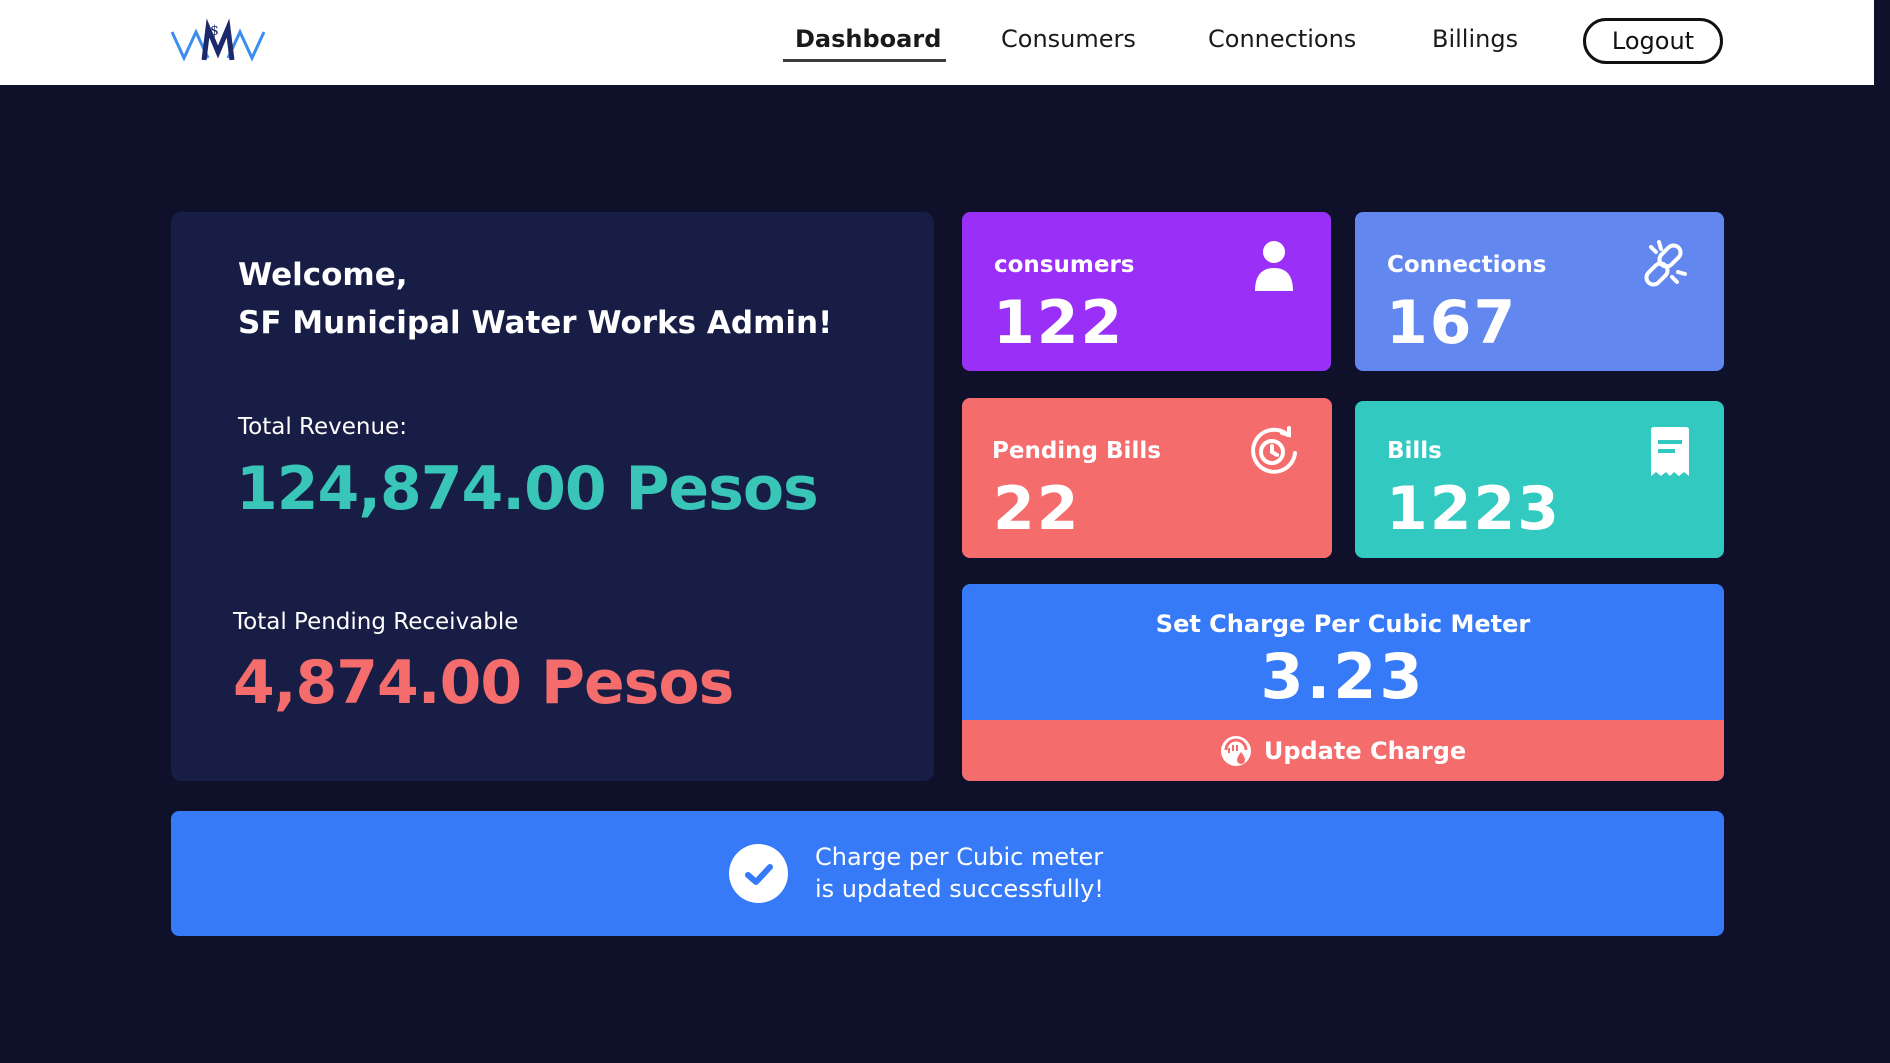 This screenshot has width=1890, height=1063. Describe the element at coordinates (1147, 478) in the screenshot. I see `pending-bills-card: Pending Bills 22` at that location.